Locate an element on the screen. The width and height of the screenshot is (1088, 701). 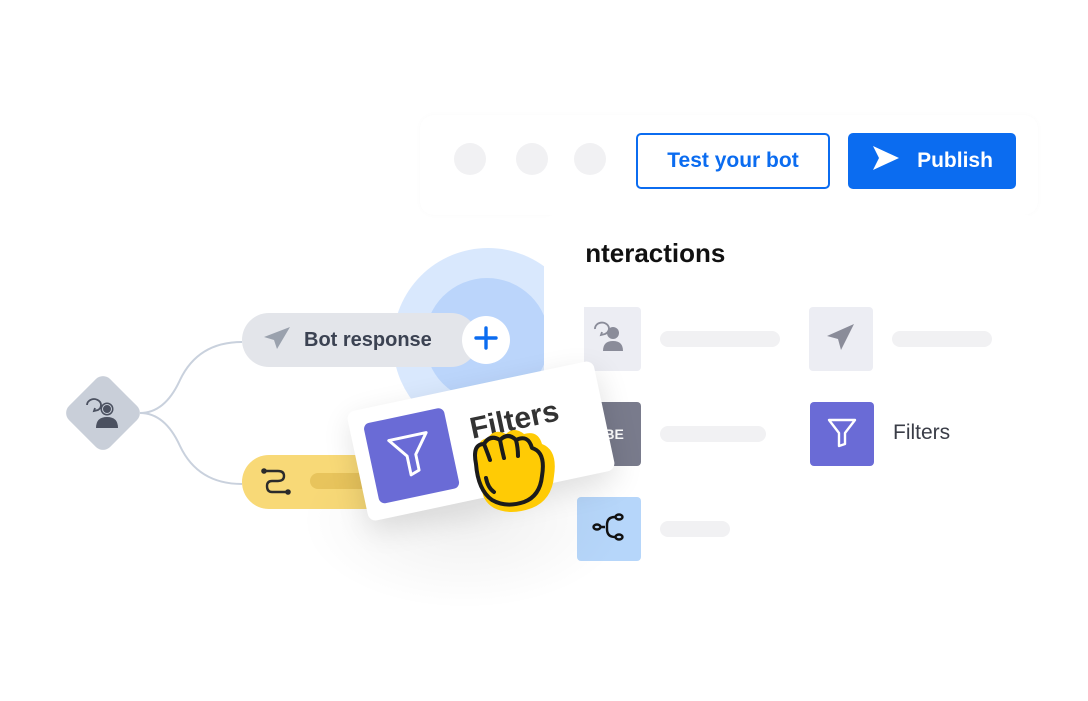
plus-icon is located at coordinates (486, 340).